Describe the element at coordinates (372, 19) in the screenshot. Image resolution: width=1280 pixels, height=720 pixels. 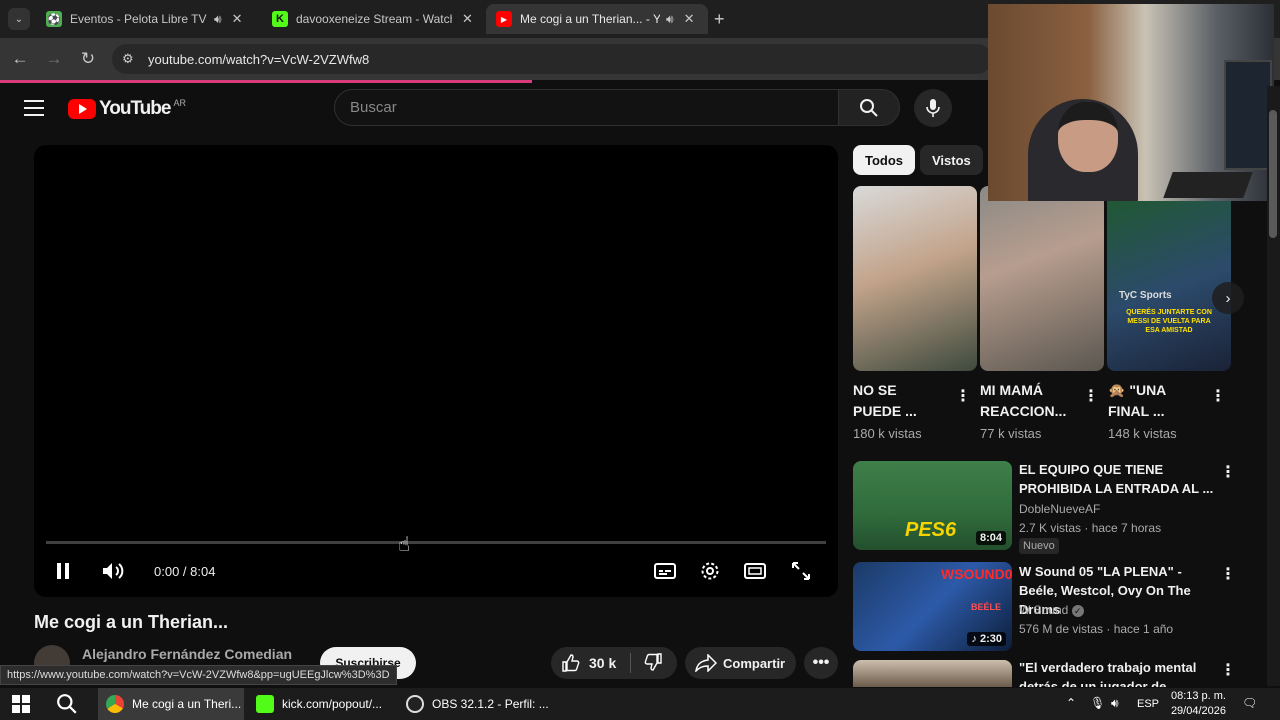
I see `browser-tab: K davooxeneize Stream - Watch L ✕` at that location.